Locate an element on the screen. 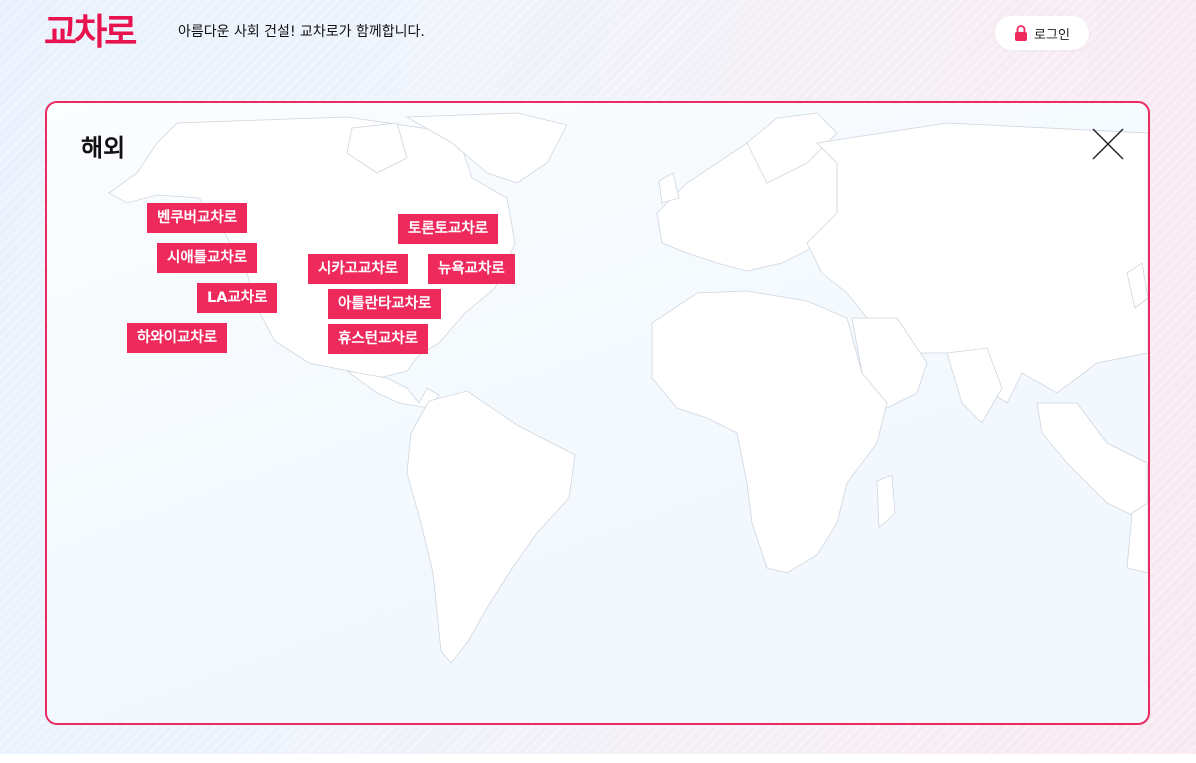 This screenshot has width=1196, height=763. map-central-america is located at coordinates (393, 389).